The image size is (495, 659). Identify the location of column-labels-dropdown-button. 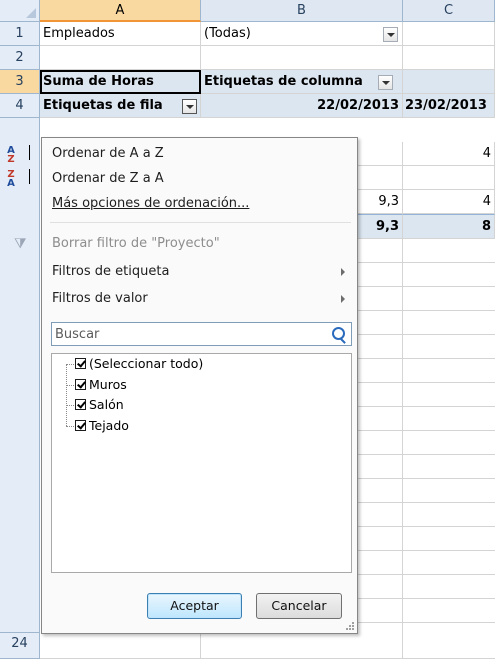
(385, 82).